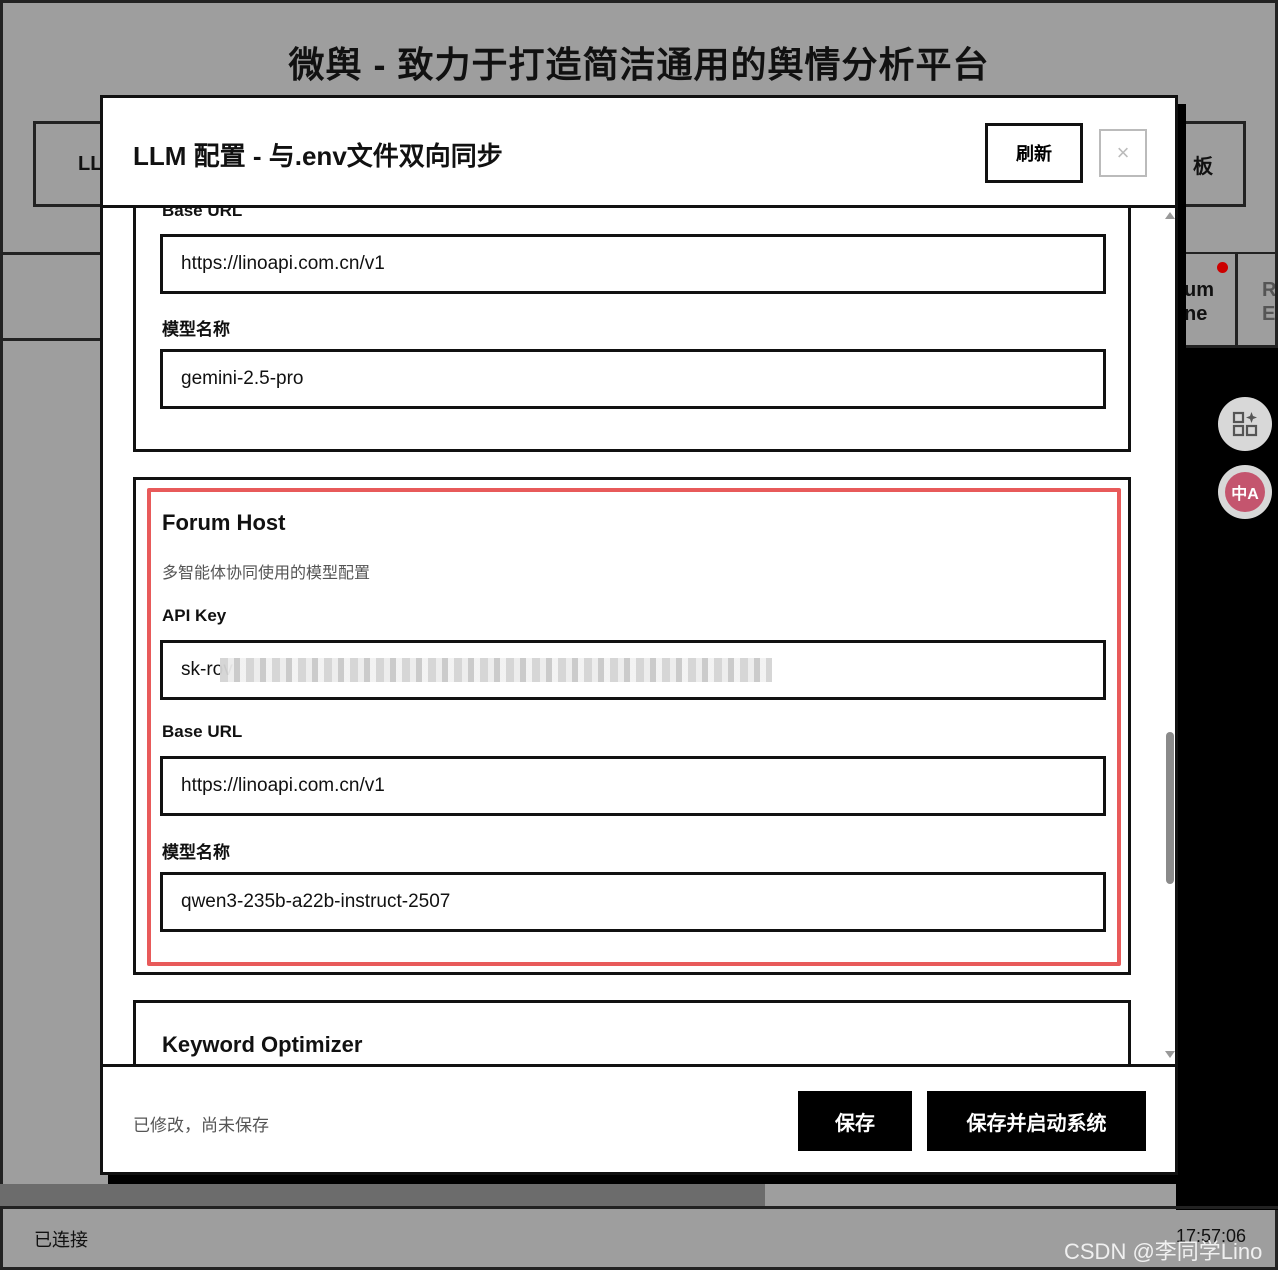 The image size is (1278, 1270). I want to click on save-button: 保存, so click(855, 1121).